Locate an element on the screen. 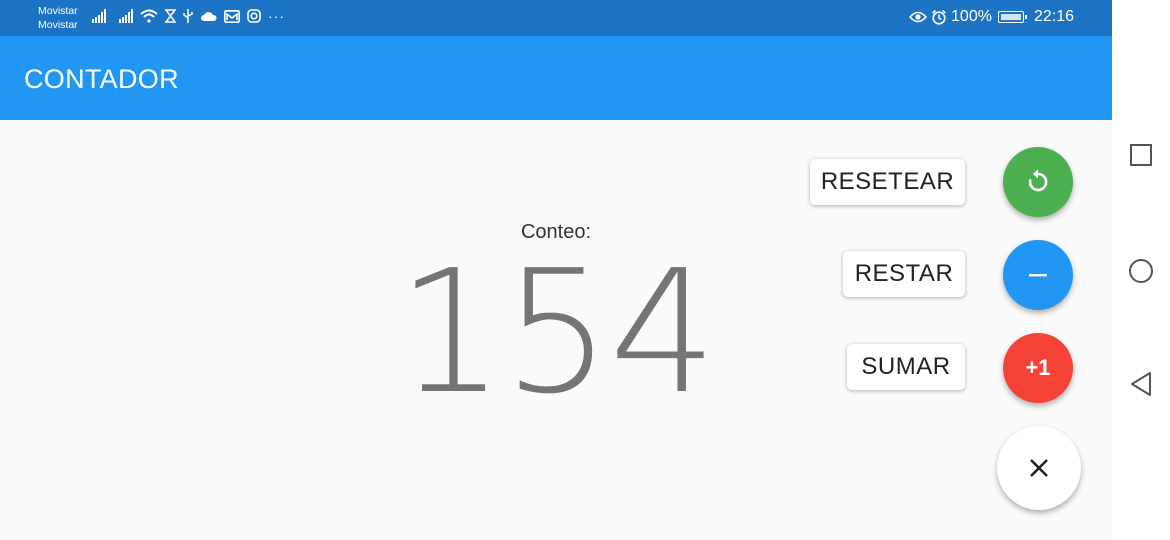 This screenshot has height=540, width=1170. circle-icon is located at coordinates (1141, 271).